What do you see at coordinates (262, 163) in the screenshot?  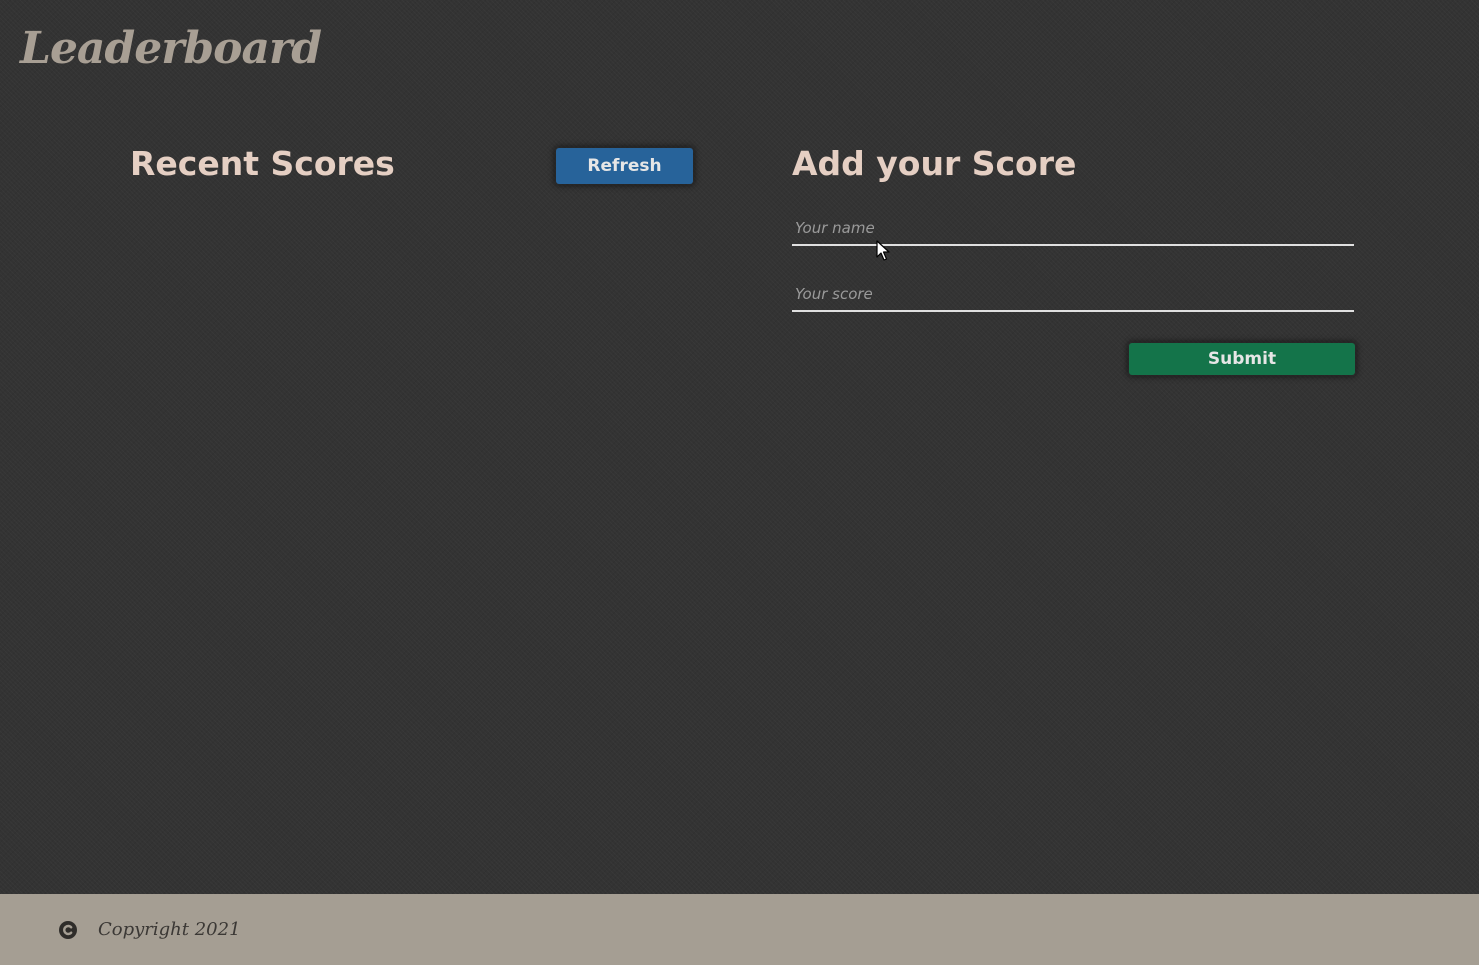 I see `recent-scores-title: Recent Scores` at bounding box center [262, 163].